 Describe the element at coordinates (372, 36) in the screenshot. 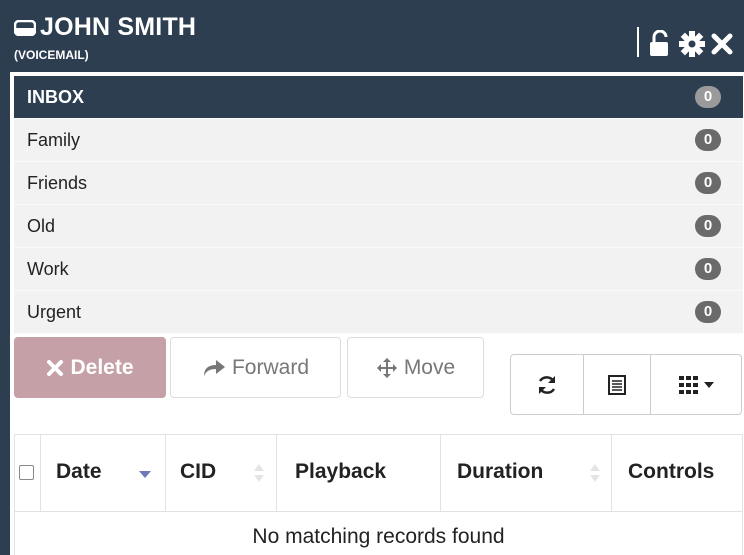

I see `panel-header: JOHN SMITH (VOICEMAIL)` at that location.